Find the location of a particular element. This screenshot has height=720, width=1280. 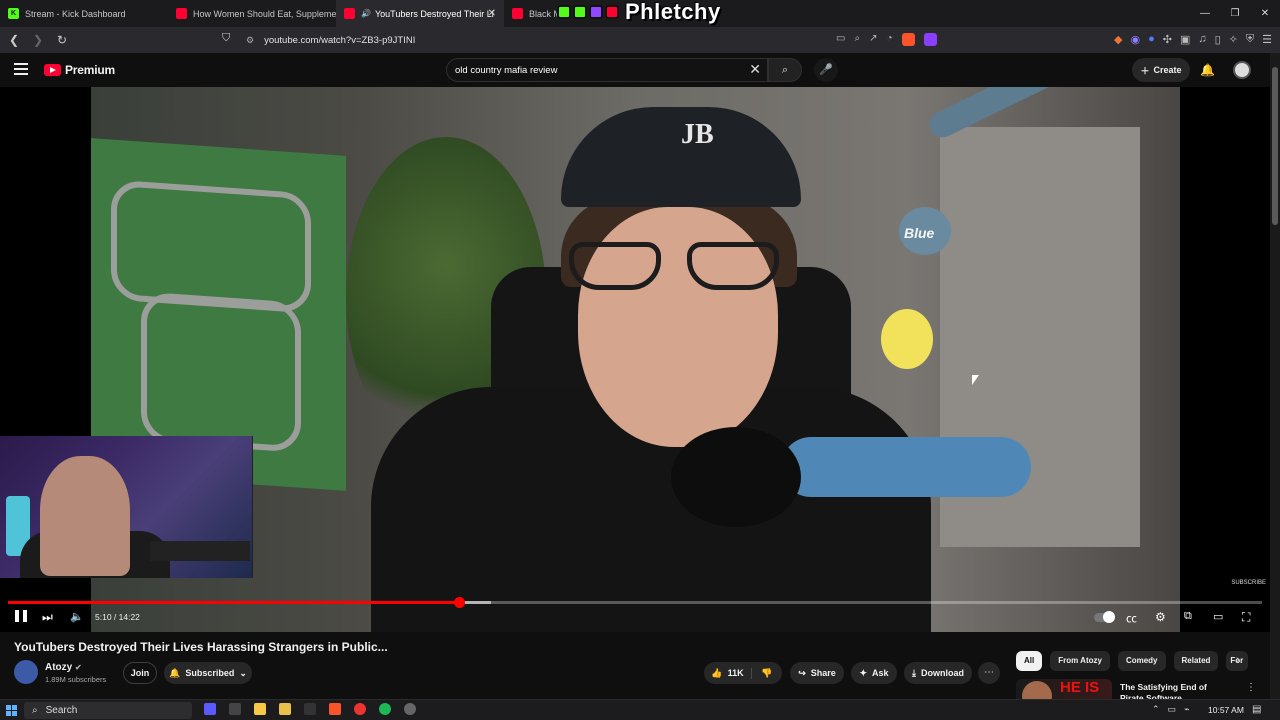

share-button: ↪ Share is located at coordinates (817, 673).